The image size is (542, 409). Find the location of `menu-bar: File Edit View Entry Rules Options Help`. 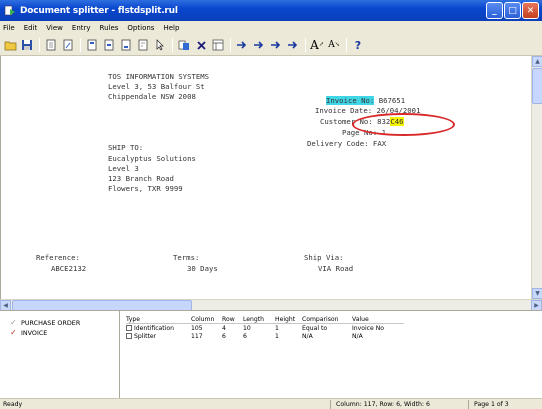

menu-bar: File Edit View Entry Rules Options Help is located at coordinates (271, 28).